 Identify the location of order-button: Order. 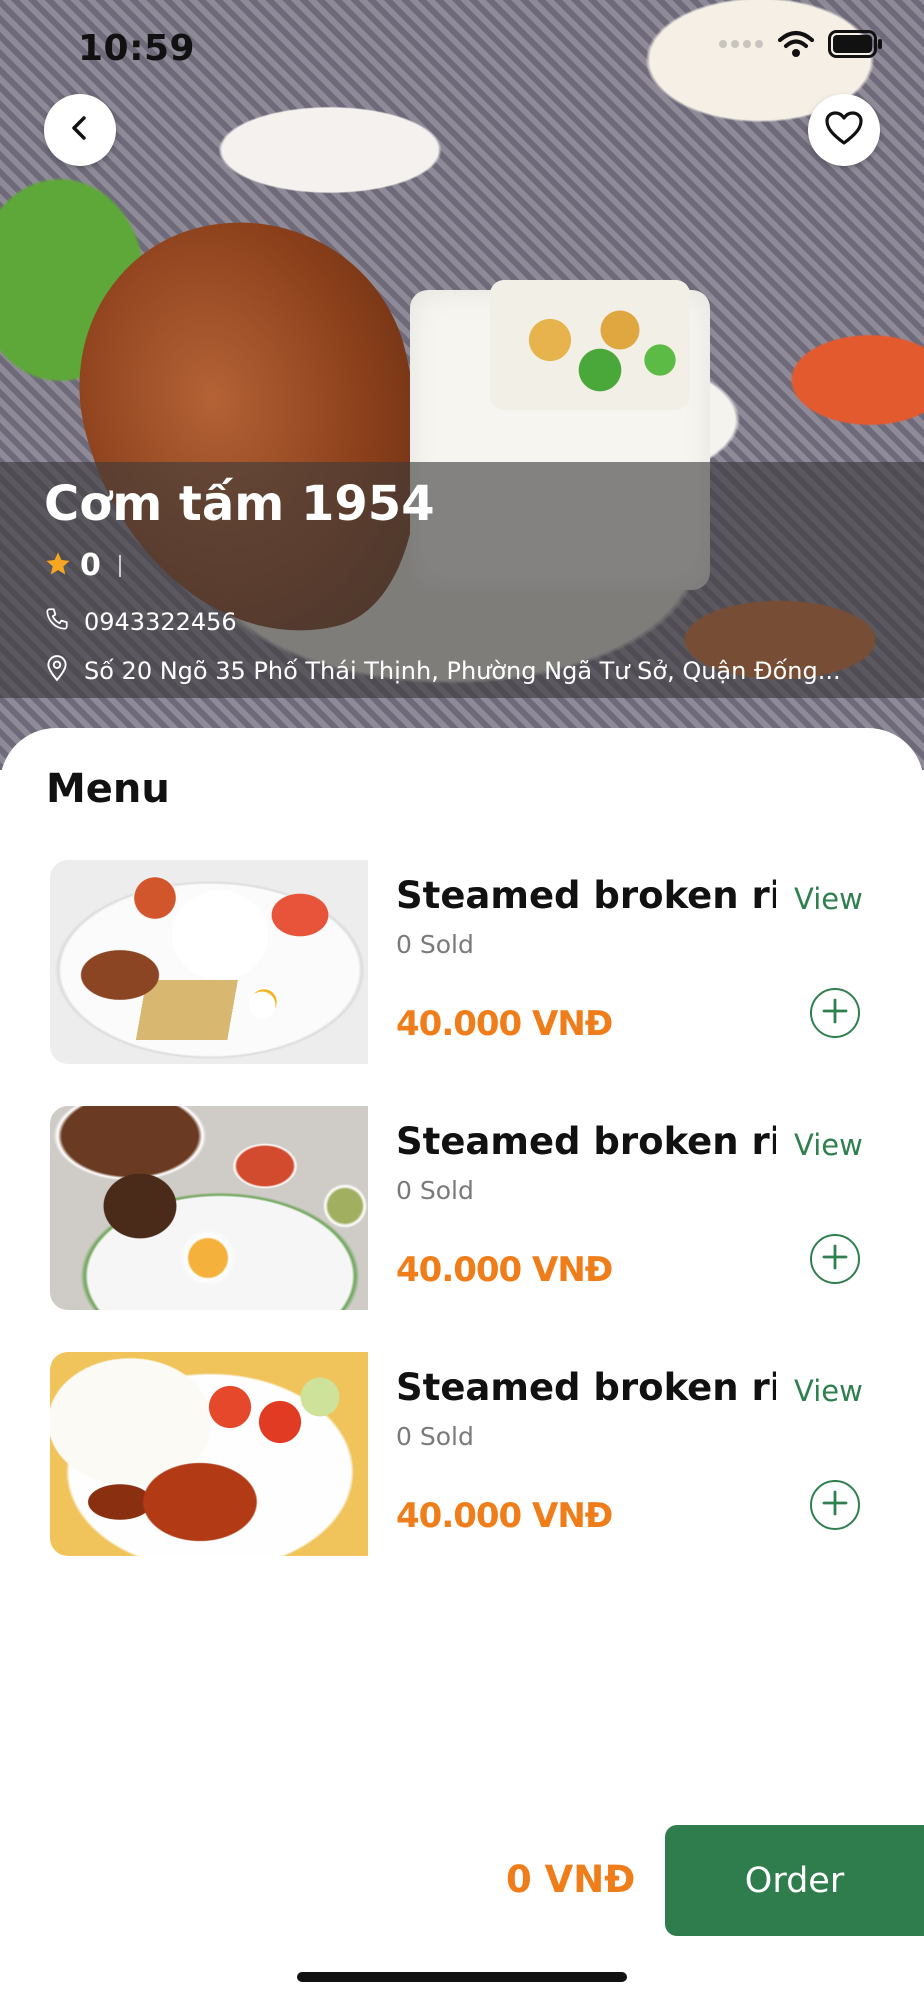
(794, 1880).